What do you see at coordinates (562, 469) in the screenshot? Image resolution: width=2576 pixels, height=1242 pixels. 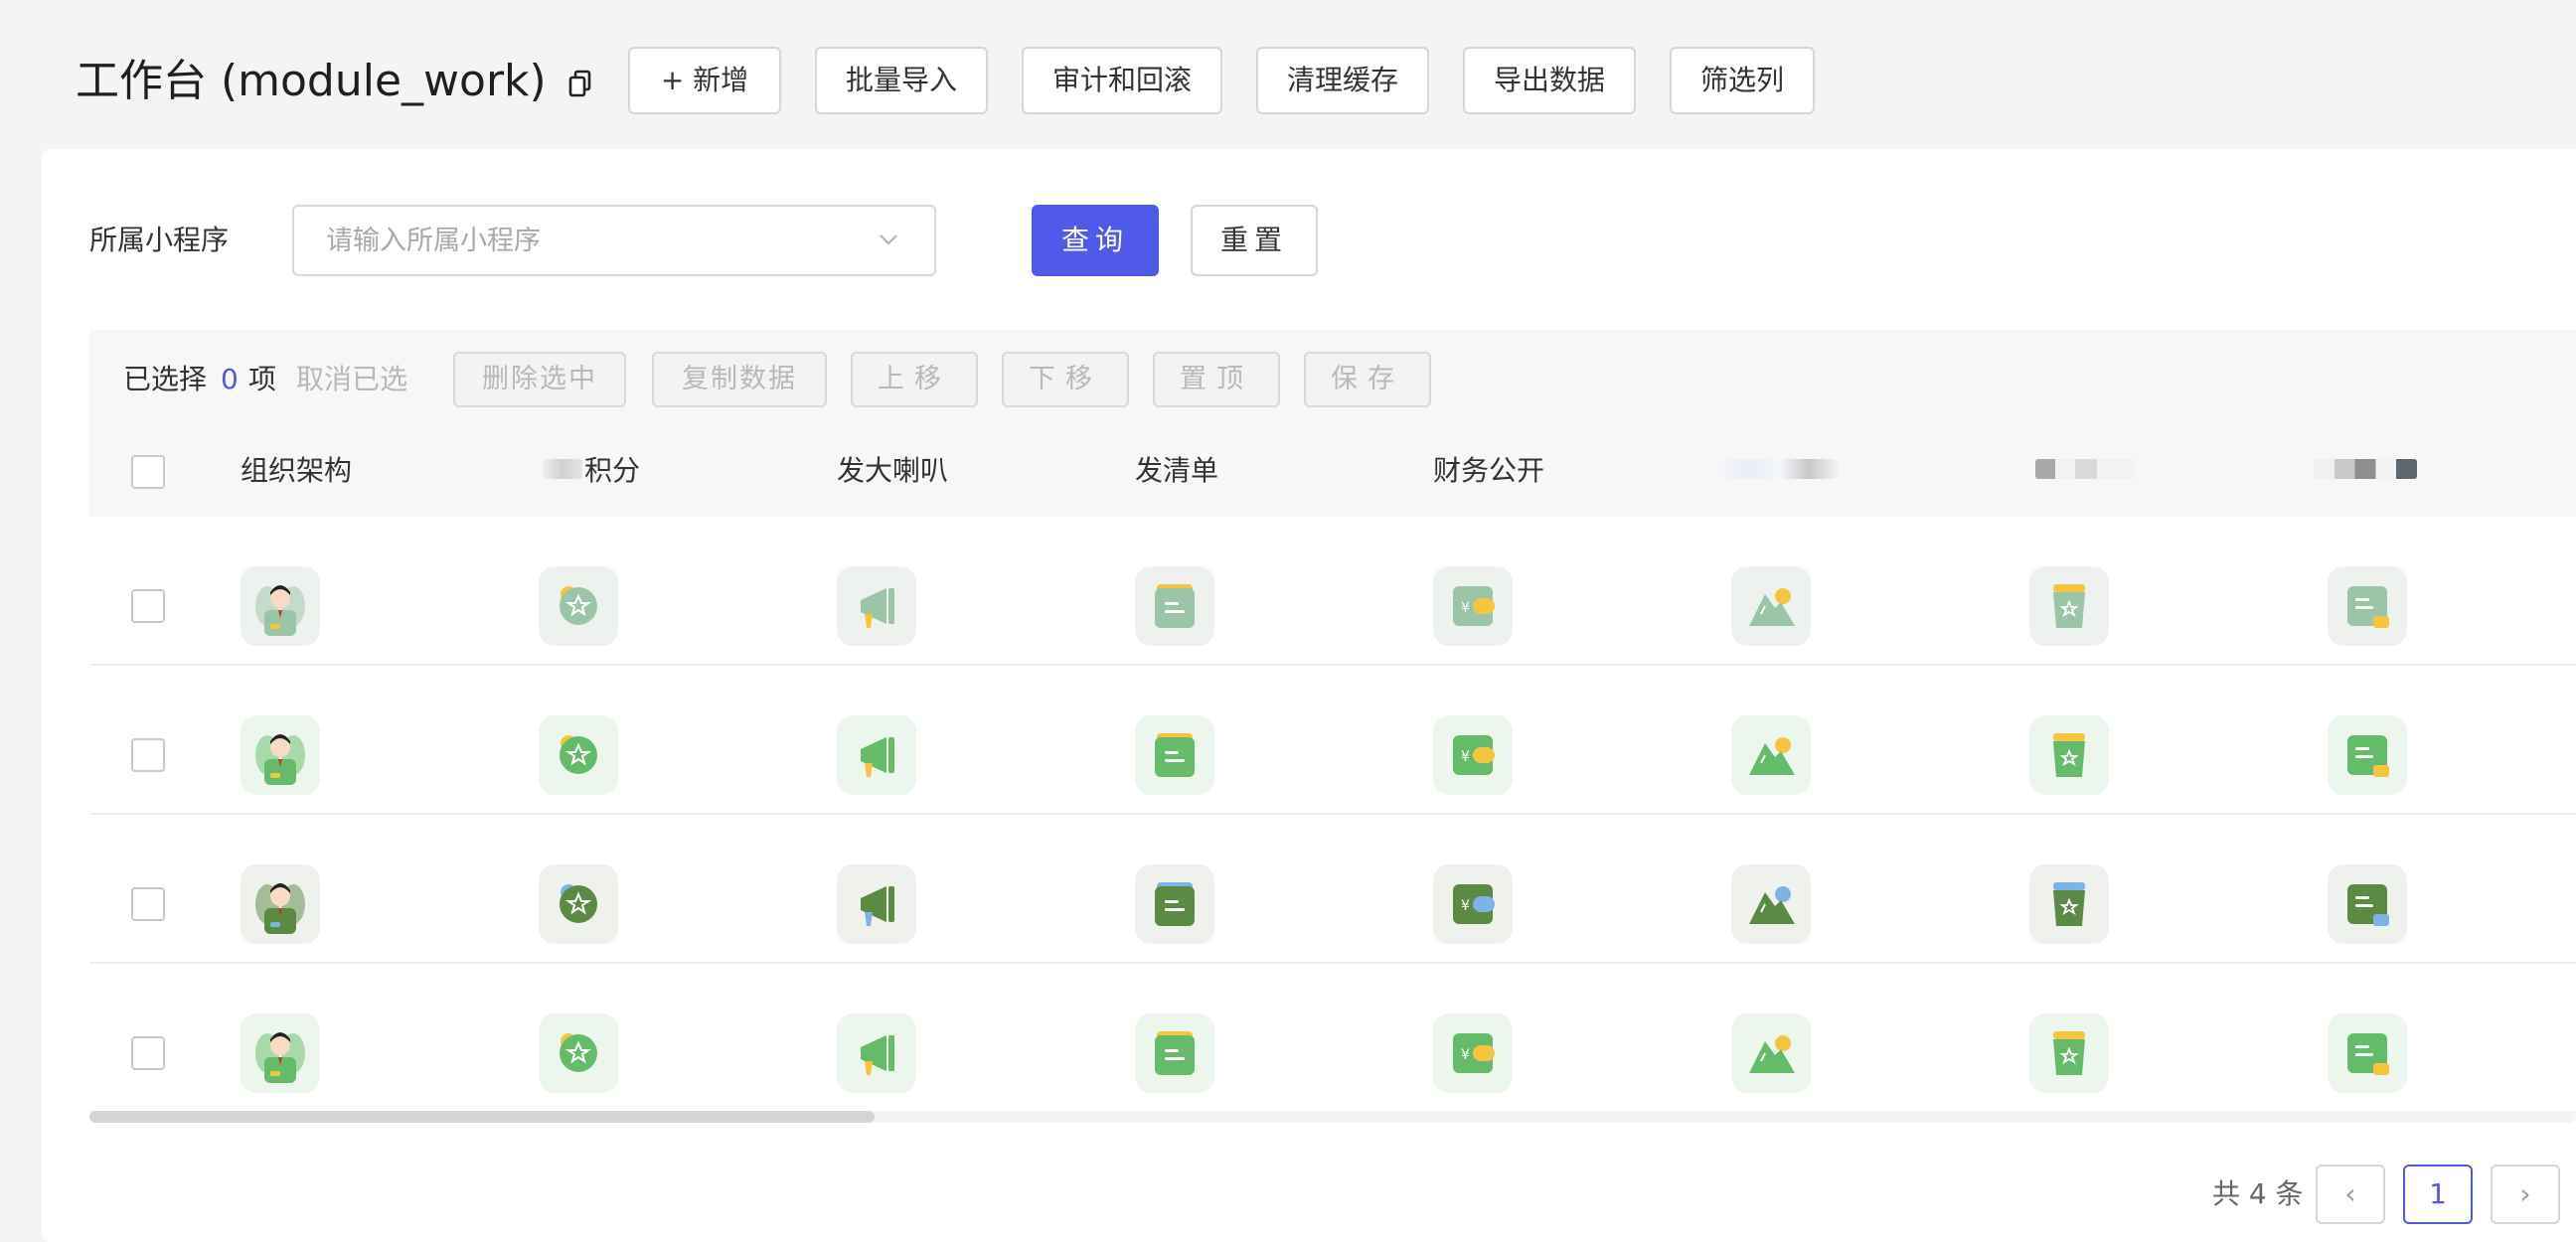 I see `blurred-text` at bounding box center [562, 469].